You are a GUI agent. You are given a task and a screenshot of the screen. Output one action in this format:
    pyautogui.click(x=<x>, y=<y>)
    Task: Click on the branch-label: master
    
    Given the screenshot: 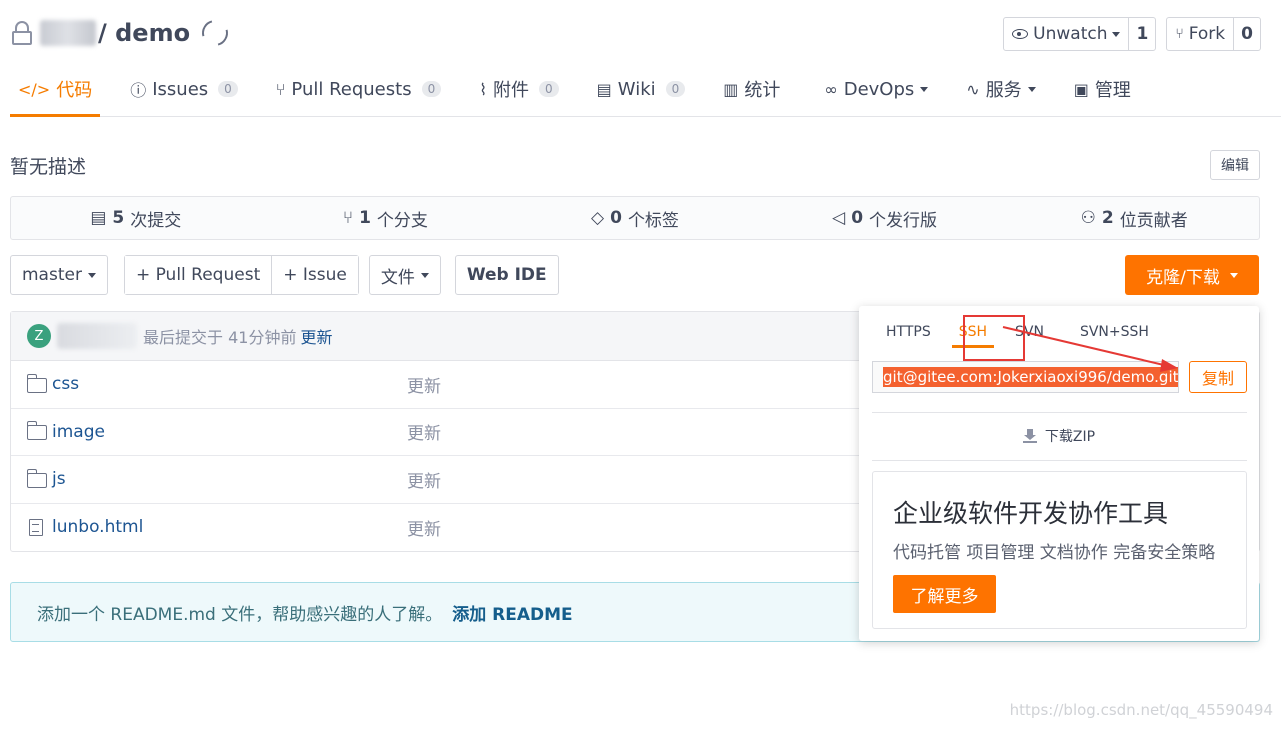 What is the action you would take?
    pyautogui.click(x=52, y=275)
    